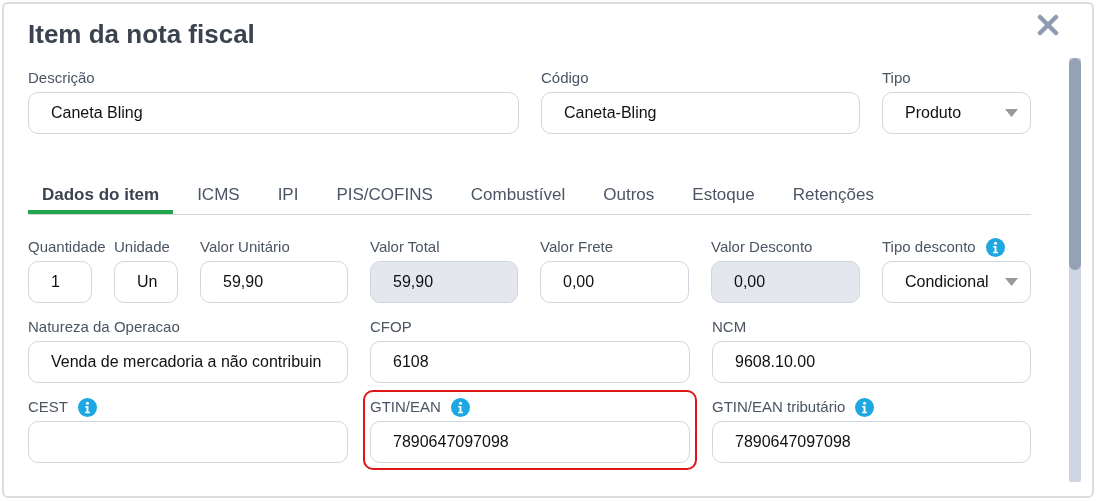 This screenshot has height=501, width=1096. What do you see at coordinates (288, 197) in the screenshot?
I see `tab: IPI` at bounding box center [288, 197].